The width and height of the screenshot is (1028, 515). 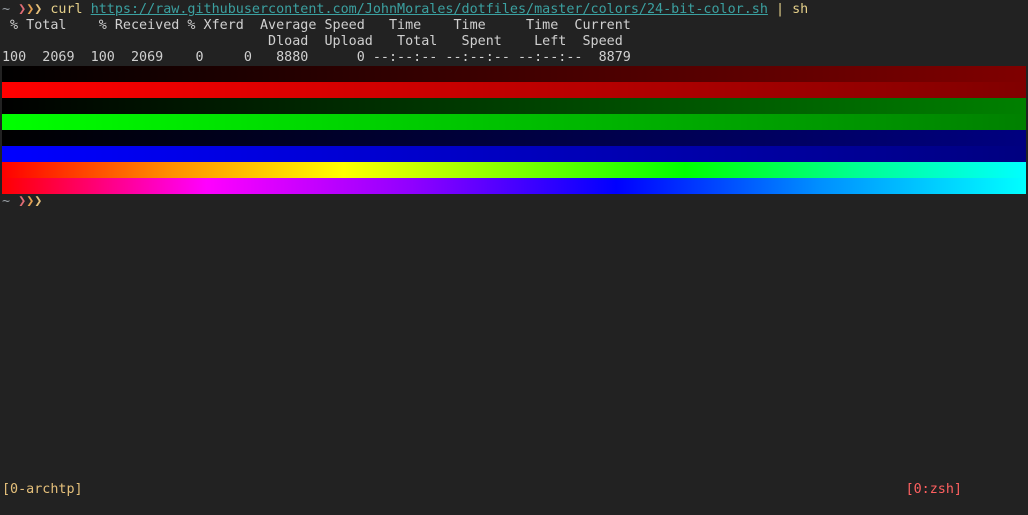 What do you see at coordinates (514, 106) in the screenshot?
I see `color-bar-green-dark` at bounding box center [514, 106].